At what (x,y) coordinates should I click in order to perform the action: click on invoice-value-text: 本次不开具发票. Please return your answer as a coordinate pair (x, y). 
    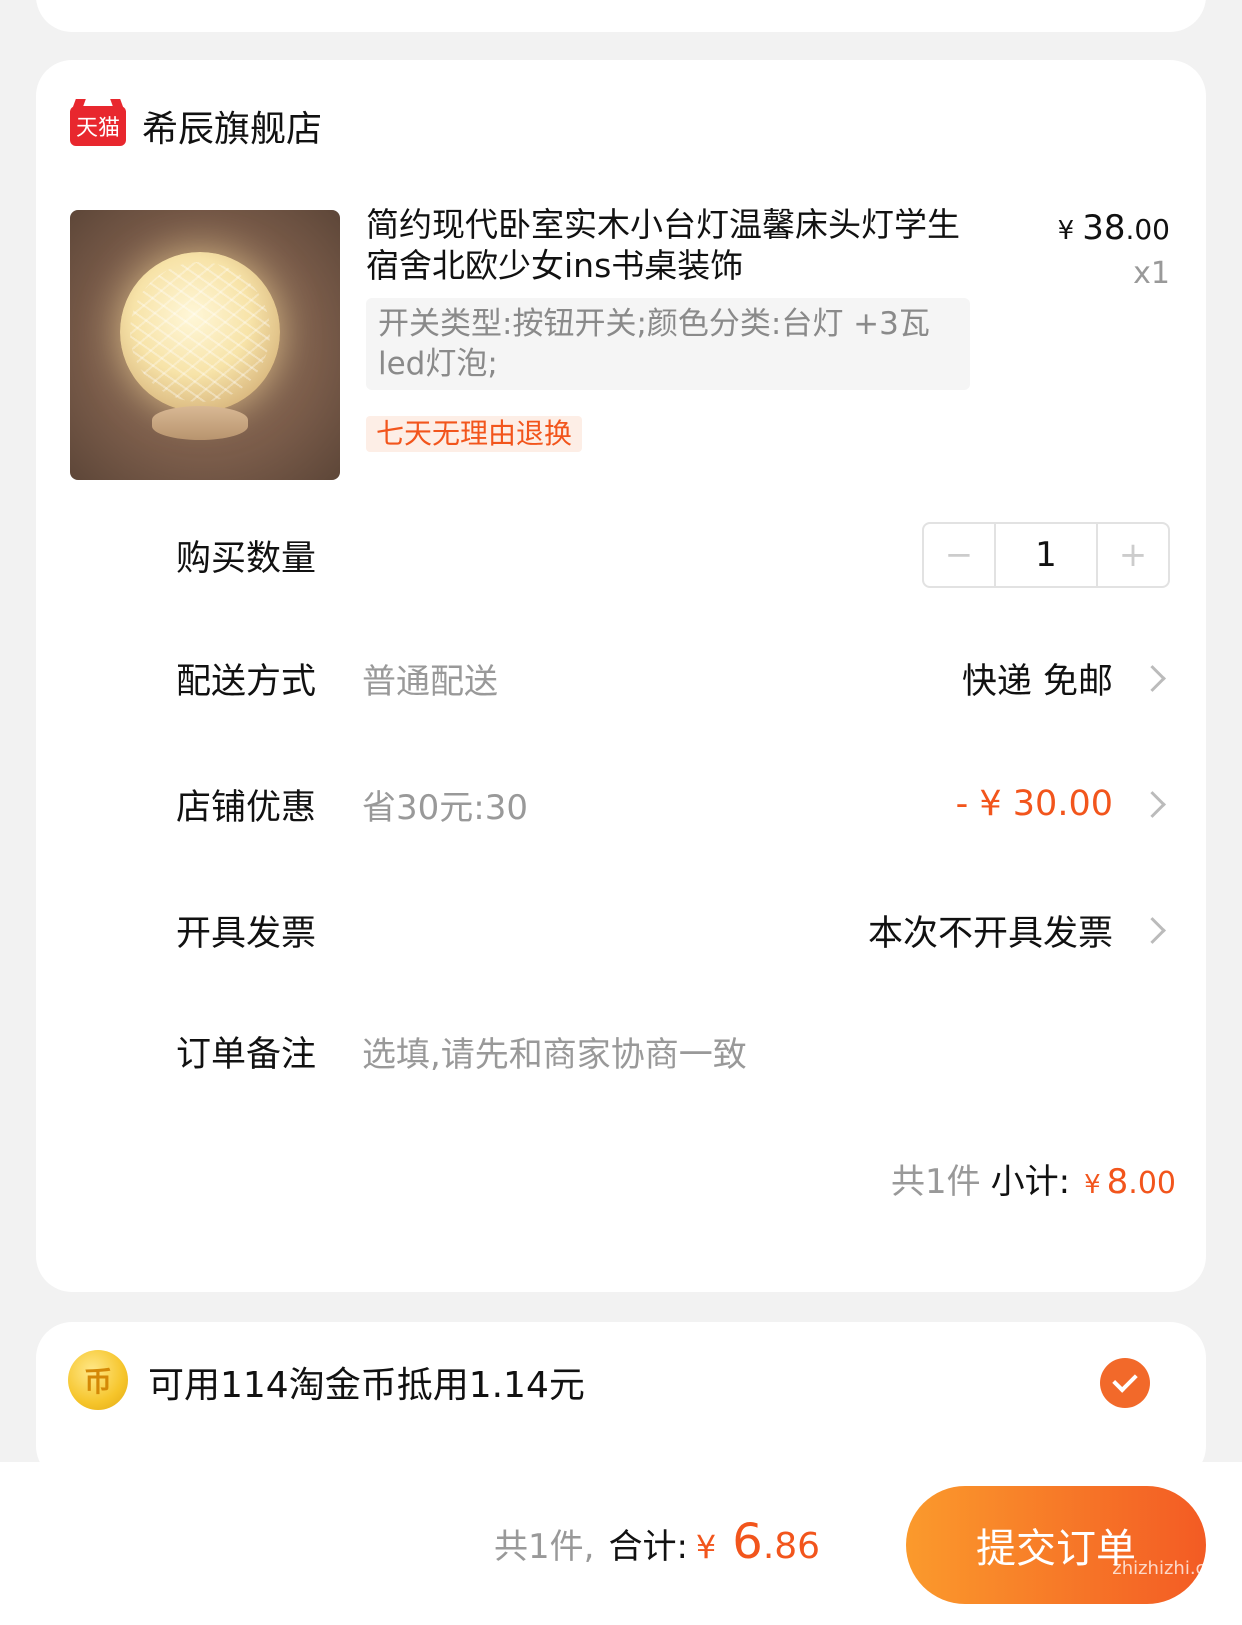
    Looking at the image, I should click on (990, 933).